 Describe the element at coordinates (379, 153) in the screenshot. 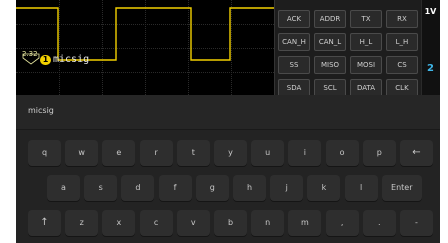

I see `key-p: p` at that location.